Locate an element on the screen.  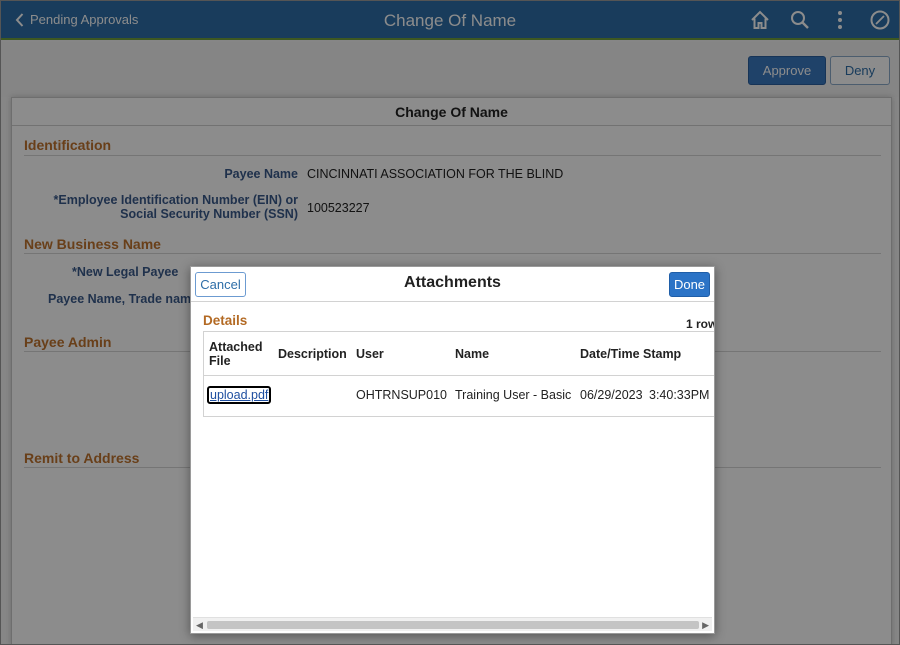
column-header-attached-file: Attached File is located at coordinates (235, 354).